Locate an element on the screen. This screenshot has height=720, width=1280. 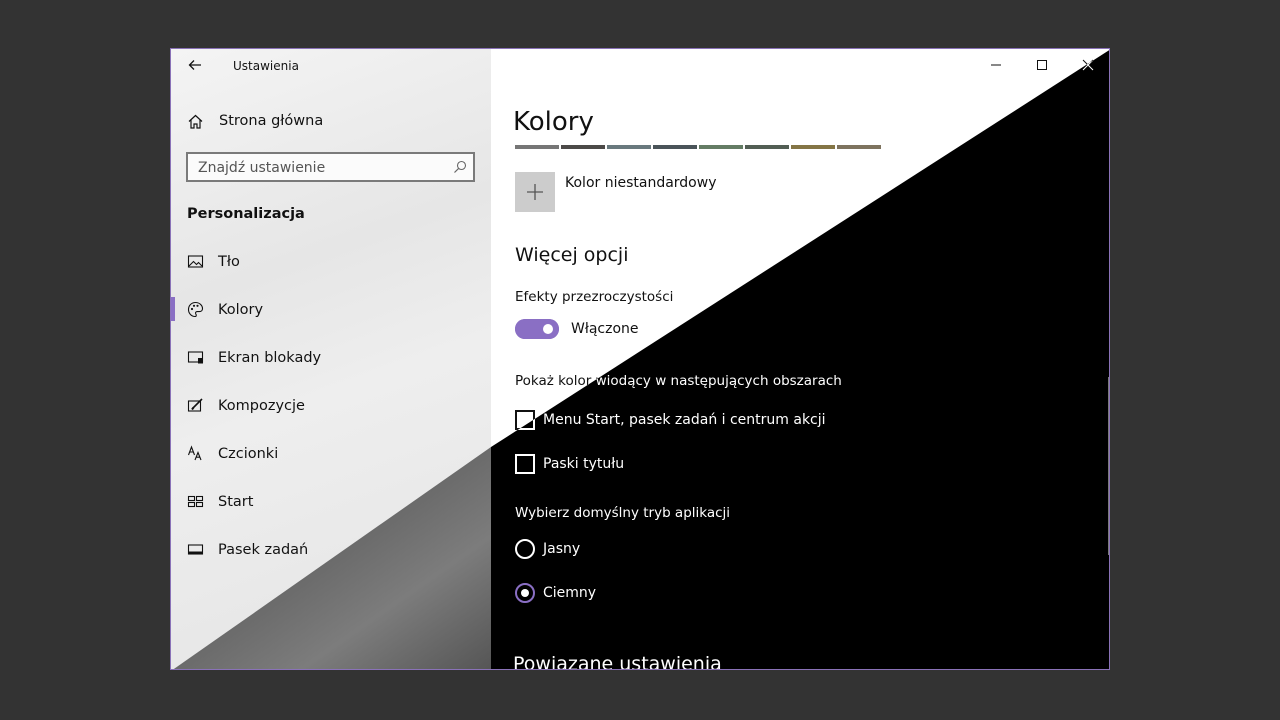
sidebar-item-label: Tło is located at coordinates (229, 262).